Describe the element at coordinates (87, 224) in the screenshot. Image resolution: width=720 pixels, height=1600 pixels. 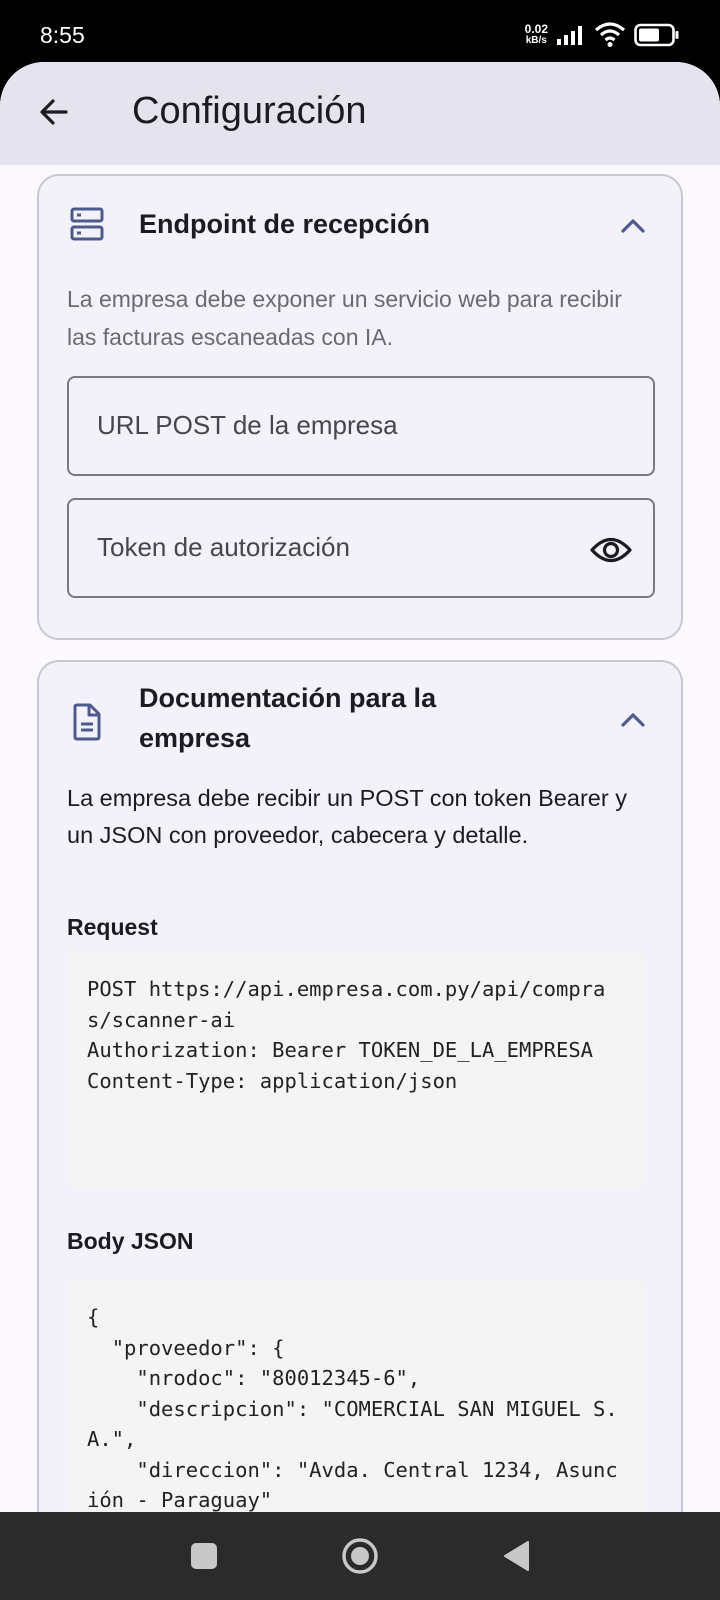
I see `server-icon` at that location.